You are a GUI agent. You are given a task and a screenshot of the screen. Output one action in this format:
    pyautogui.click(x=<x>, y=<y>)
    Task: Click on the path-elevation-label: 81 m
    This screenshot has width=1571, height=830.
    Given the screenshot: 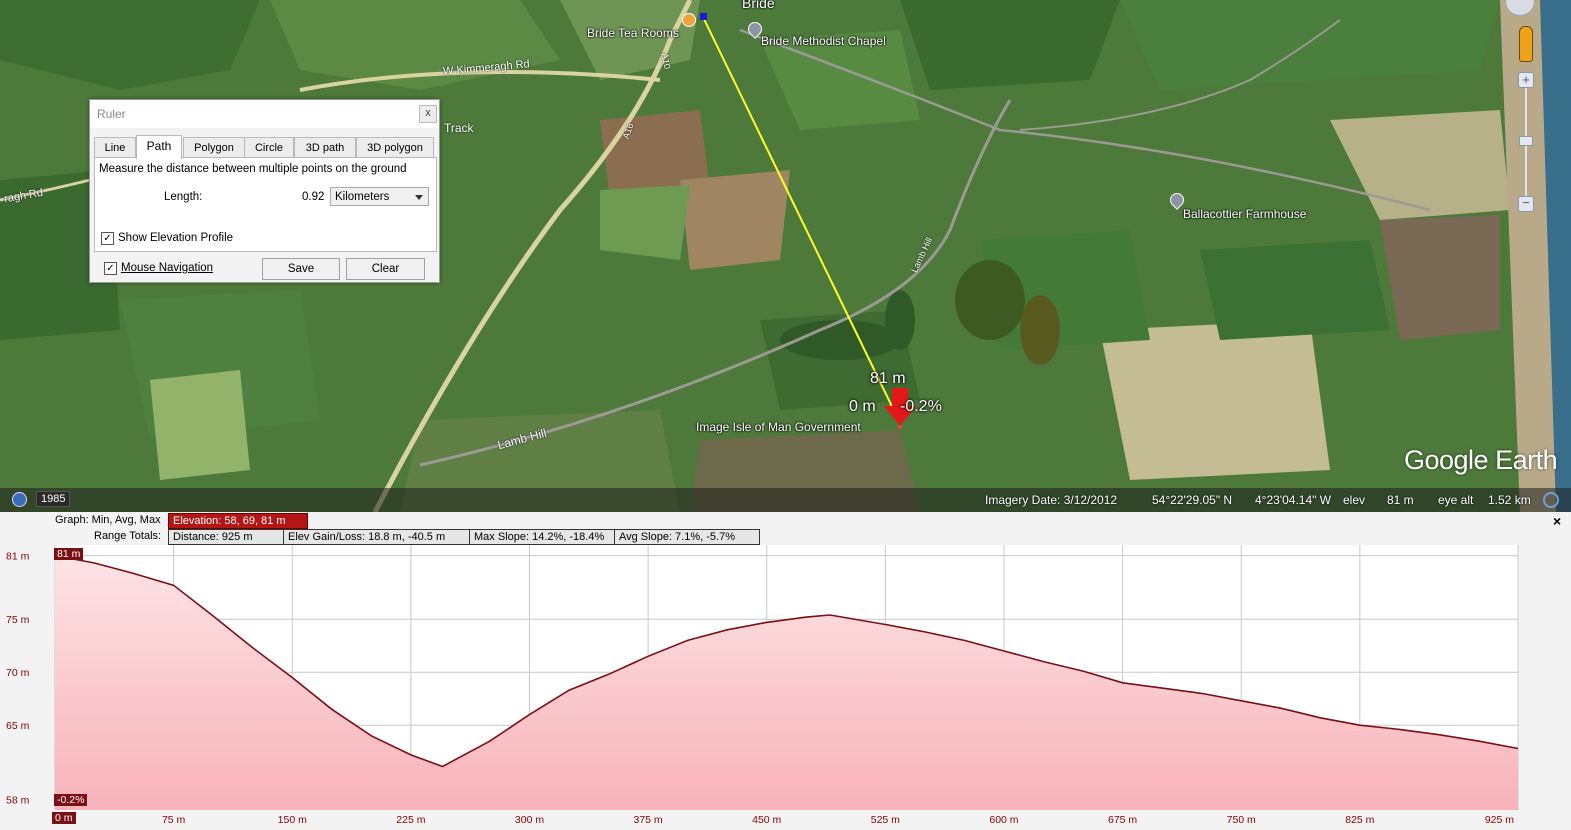 What is the action you would take?
    pyautogui.click(x=888, y=378)
    